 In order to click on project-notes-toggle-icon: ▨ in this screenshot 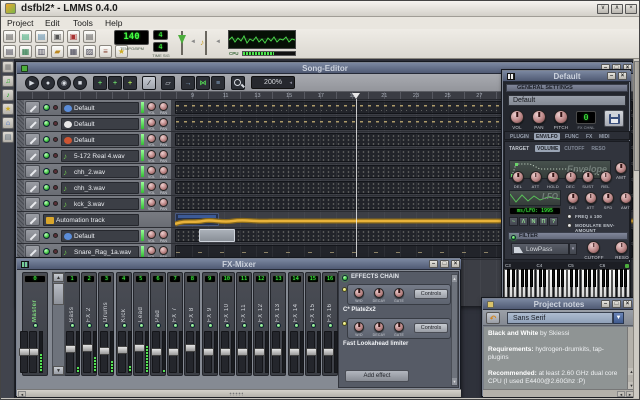, I will do `click(89, 51)`.